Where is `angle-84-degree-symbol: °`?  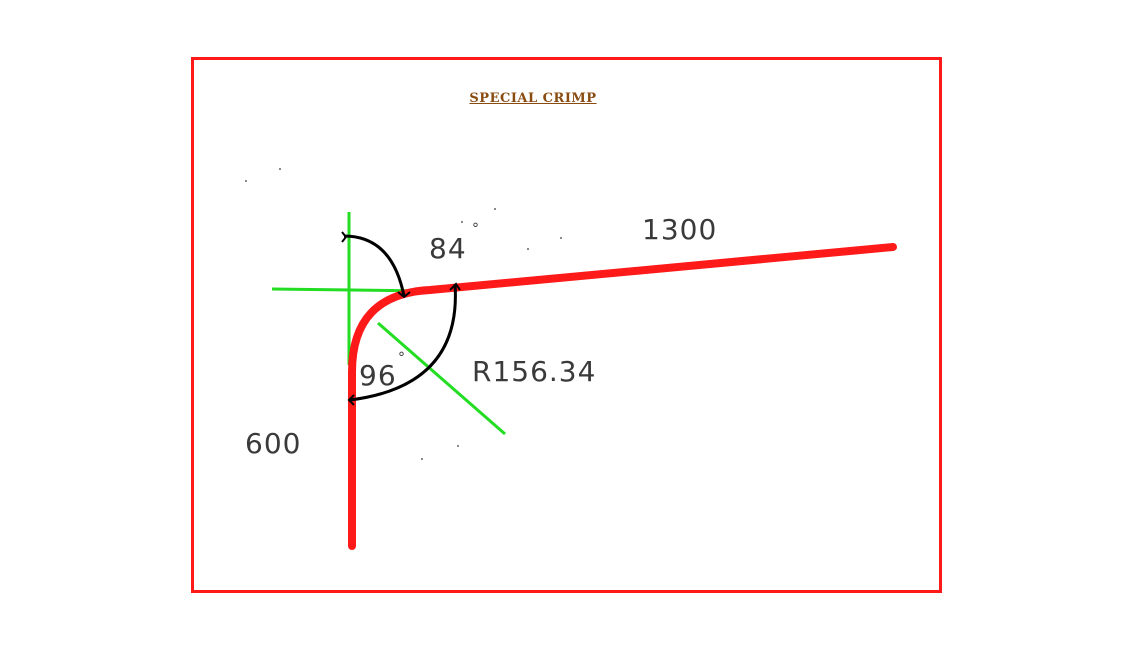
angle-84-degree-symbol: ° is located at coordinates (475, 229).